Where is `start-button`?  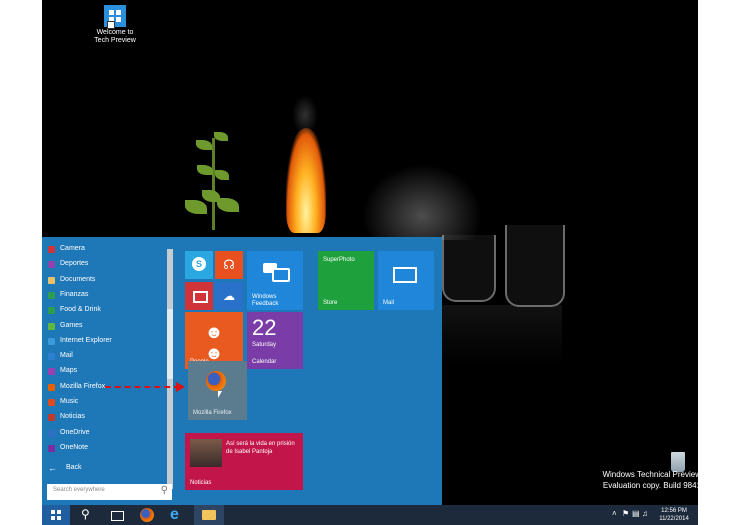 start-button is located at coordinates (56, 515).